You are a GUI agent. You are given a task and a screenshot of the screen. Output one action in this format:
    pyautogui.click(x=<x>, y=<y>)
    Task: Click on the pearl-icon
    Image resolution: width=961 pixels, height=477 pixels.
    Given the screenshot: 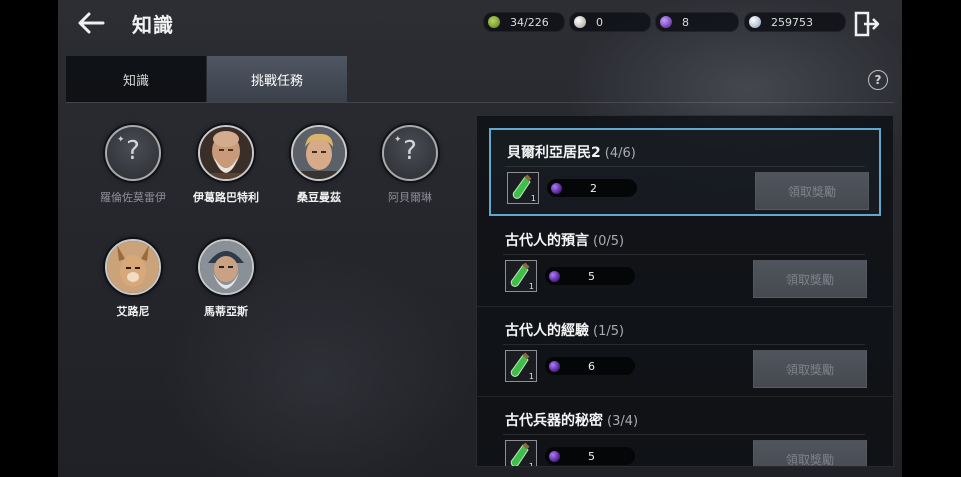 What is the action you would take?
    pyautogui.click(x=580, y=22)
    